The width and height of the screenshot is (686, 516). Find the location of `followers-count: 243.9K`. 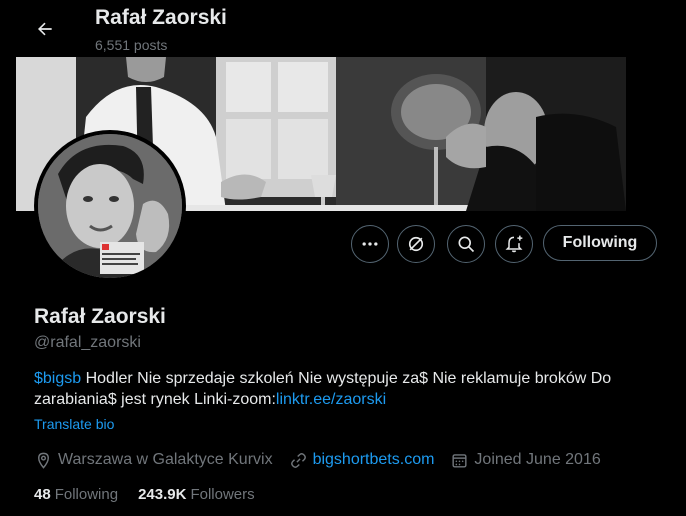

followers-count: 243.9K is located at coordinates (162, 494).